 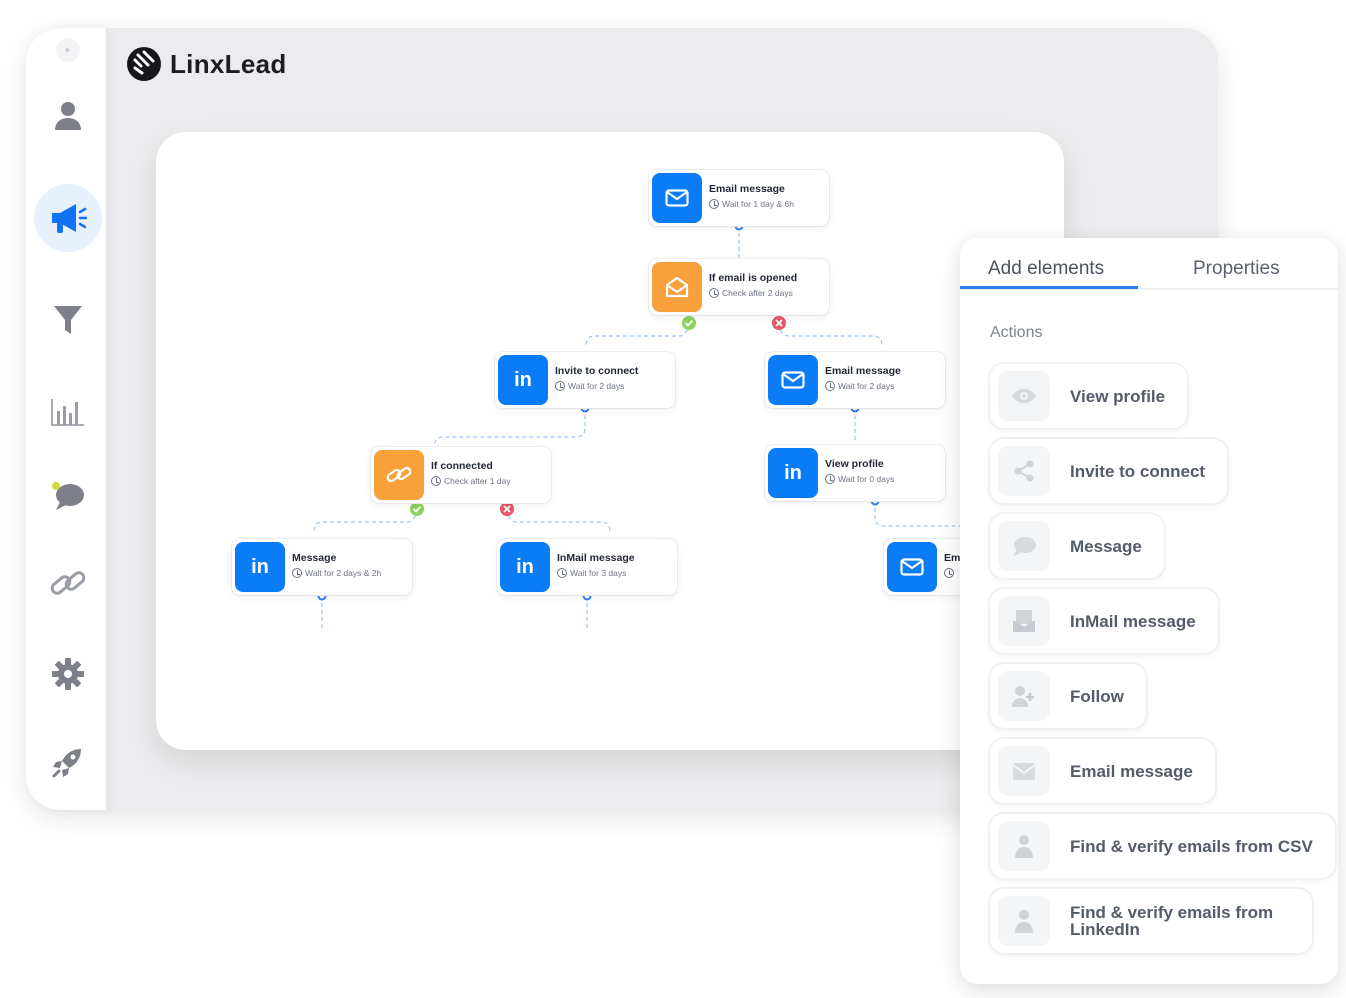 I want to click on action-email-message: Email message, so click(x=1102, y=771).